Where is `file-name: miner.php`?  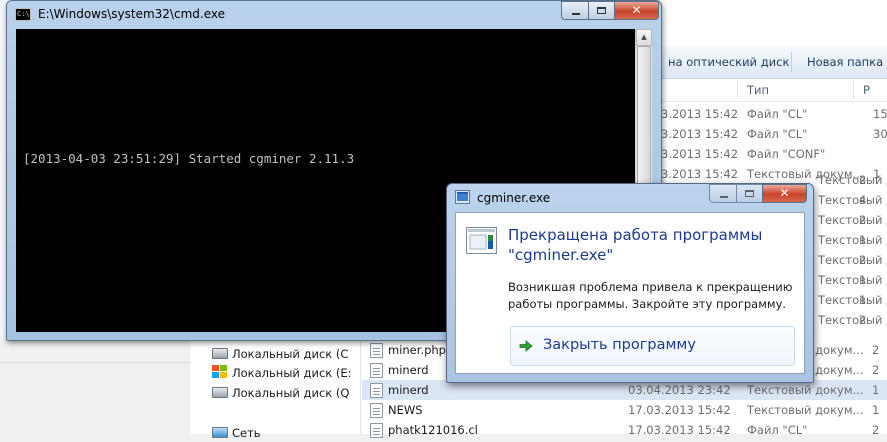
file-name: miner.php is located at coordinates (417, 350).